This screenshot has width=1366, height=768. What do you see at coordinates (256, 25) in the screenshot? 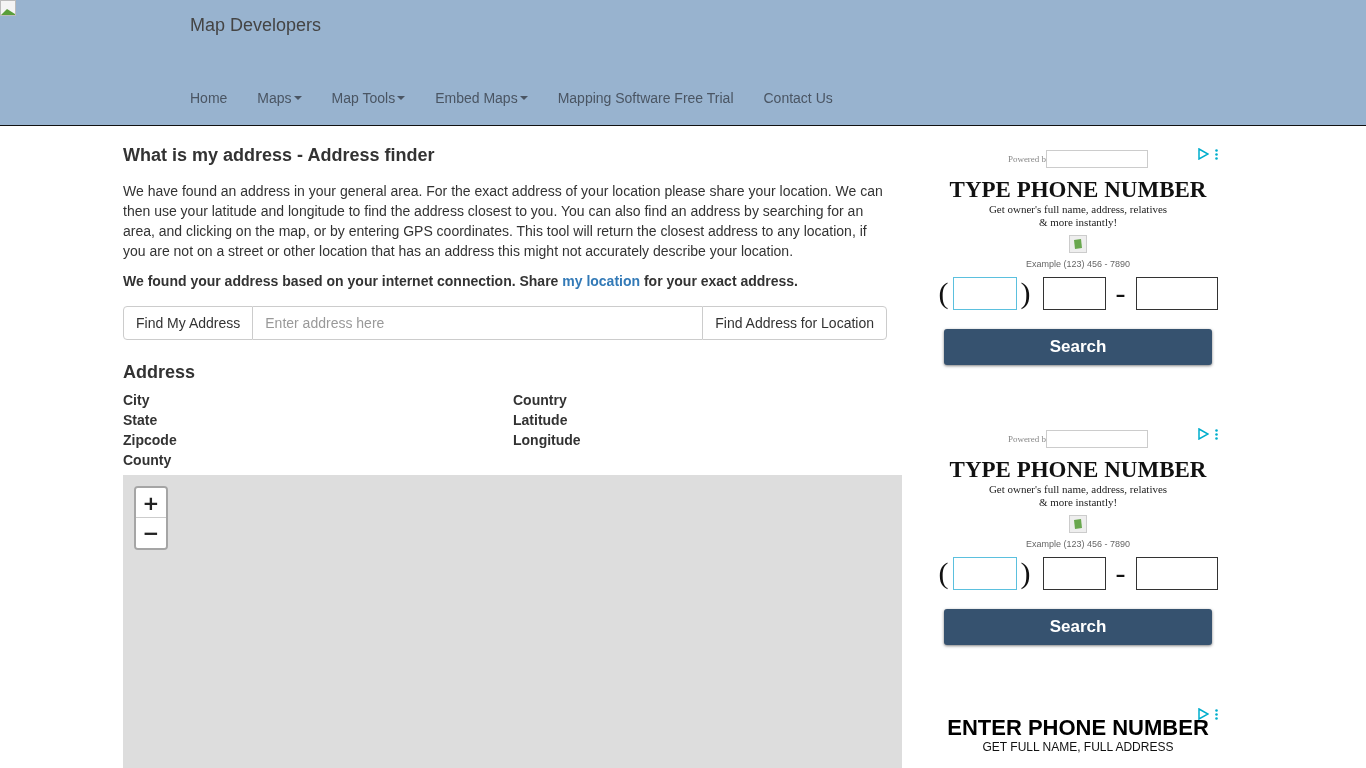
I see `site-title: Map Developers` at bounding box center [256, 25].